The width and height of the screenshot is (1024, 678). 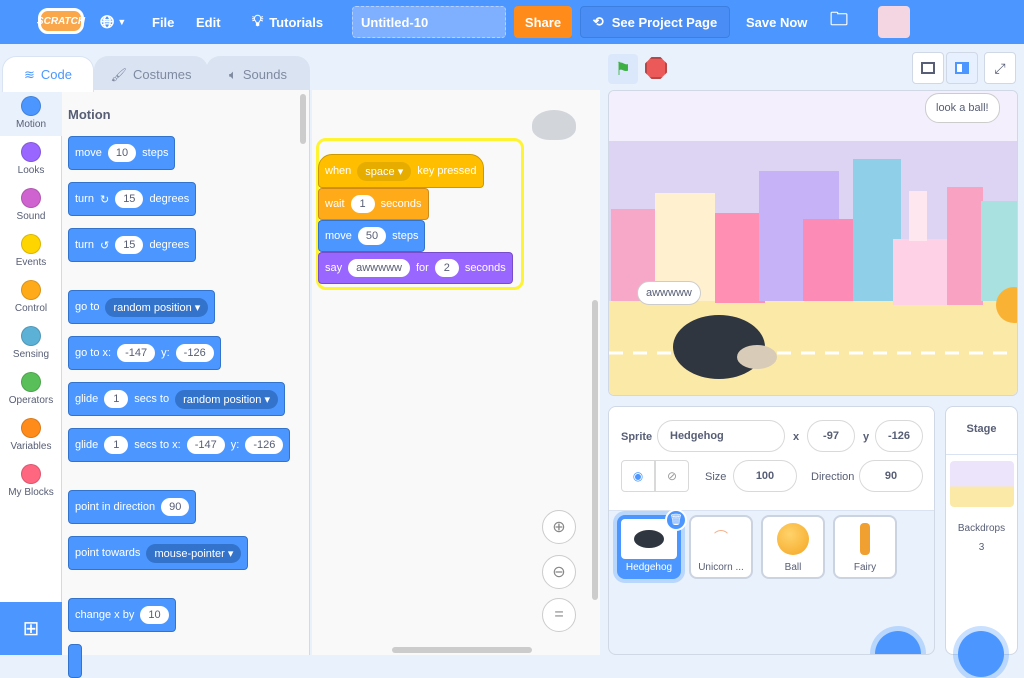 I want to click on share-button: Share, so click(x=543, y=22).